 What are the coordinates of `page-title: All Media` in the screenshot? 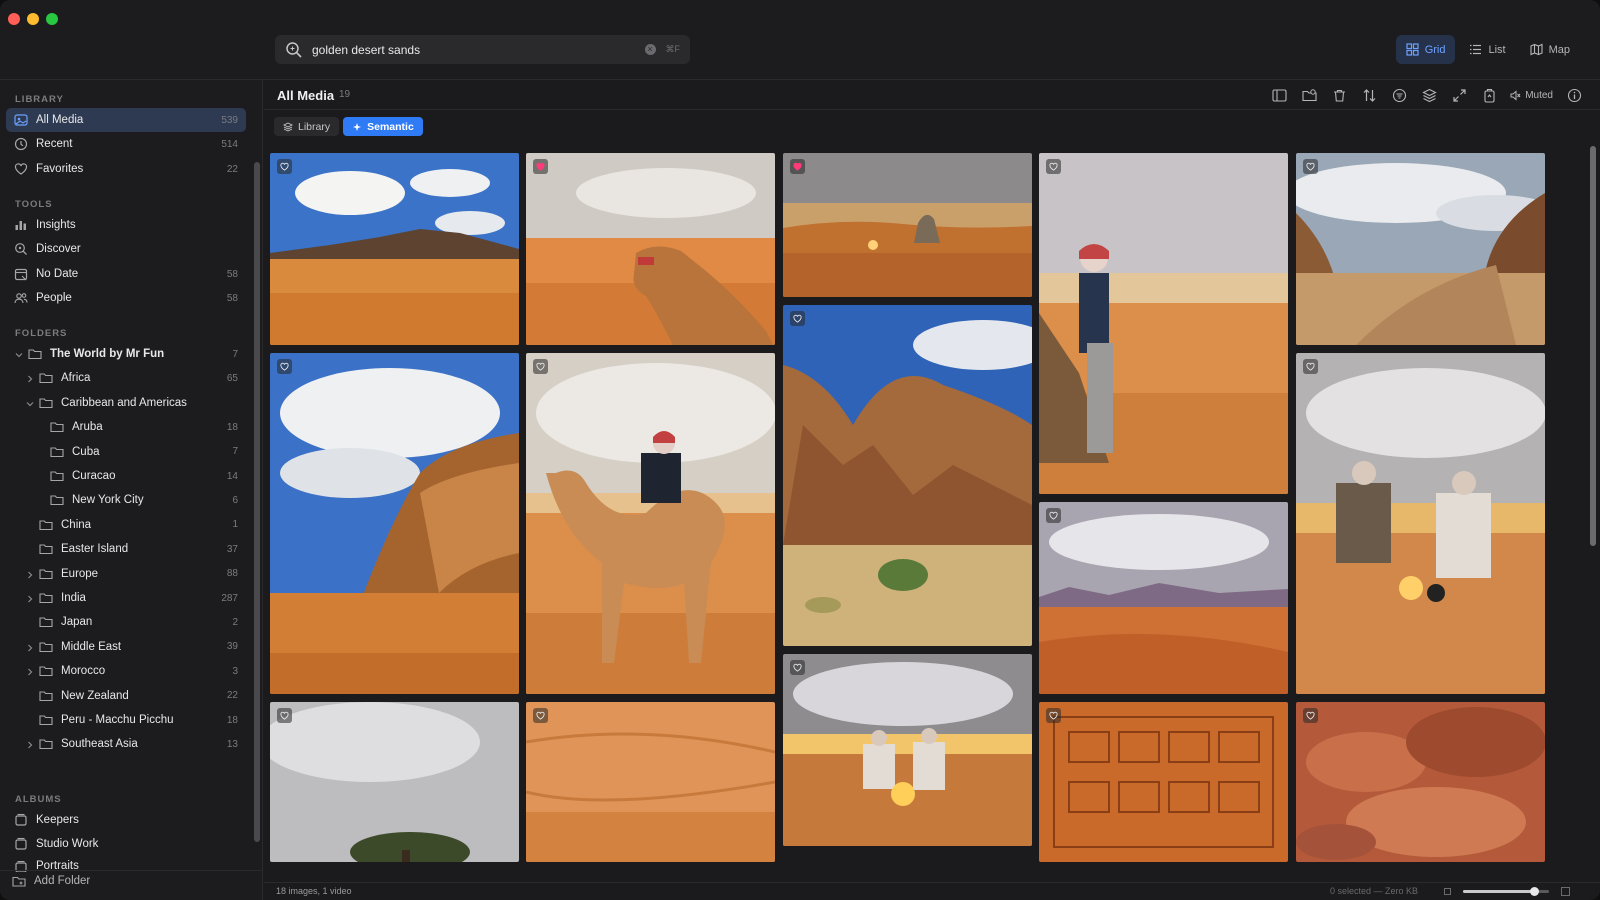 It's located at (306, 95).